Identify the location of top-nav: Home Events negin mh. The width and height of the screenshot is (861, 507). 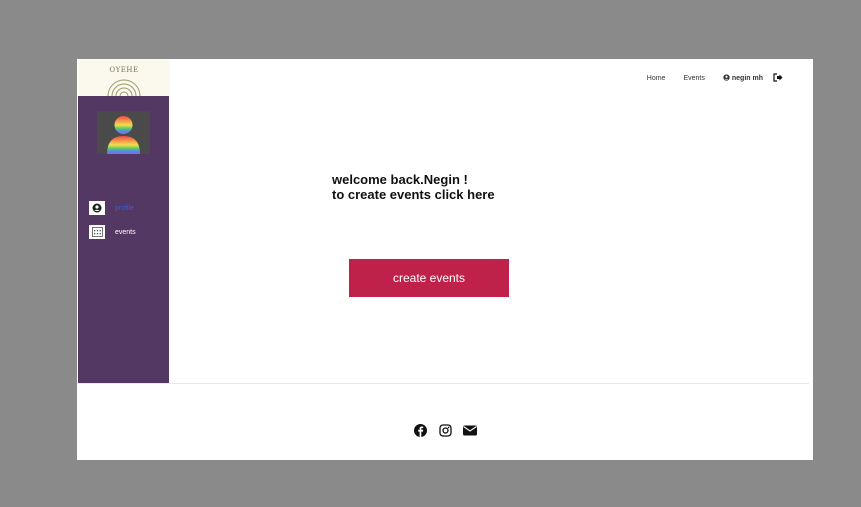
(706, 78).